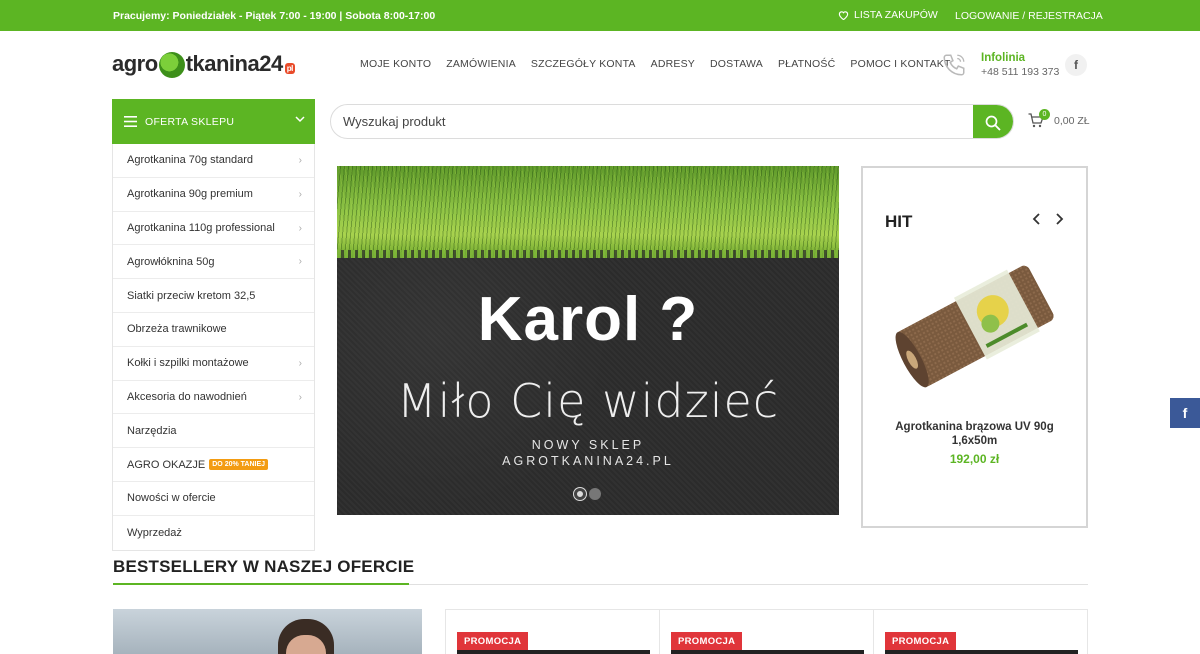 This screenshot has height=654, width=1200. What do you see at coordinates (188, 363) in the screenshot?
I see `category-label: Kołki i szpilki montażowe` at bounding box center [188, 363].